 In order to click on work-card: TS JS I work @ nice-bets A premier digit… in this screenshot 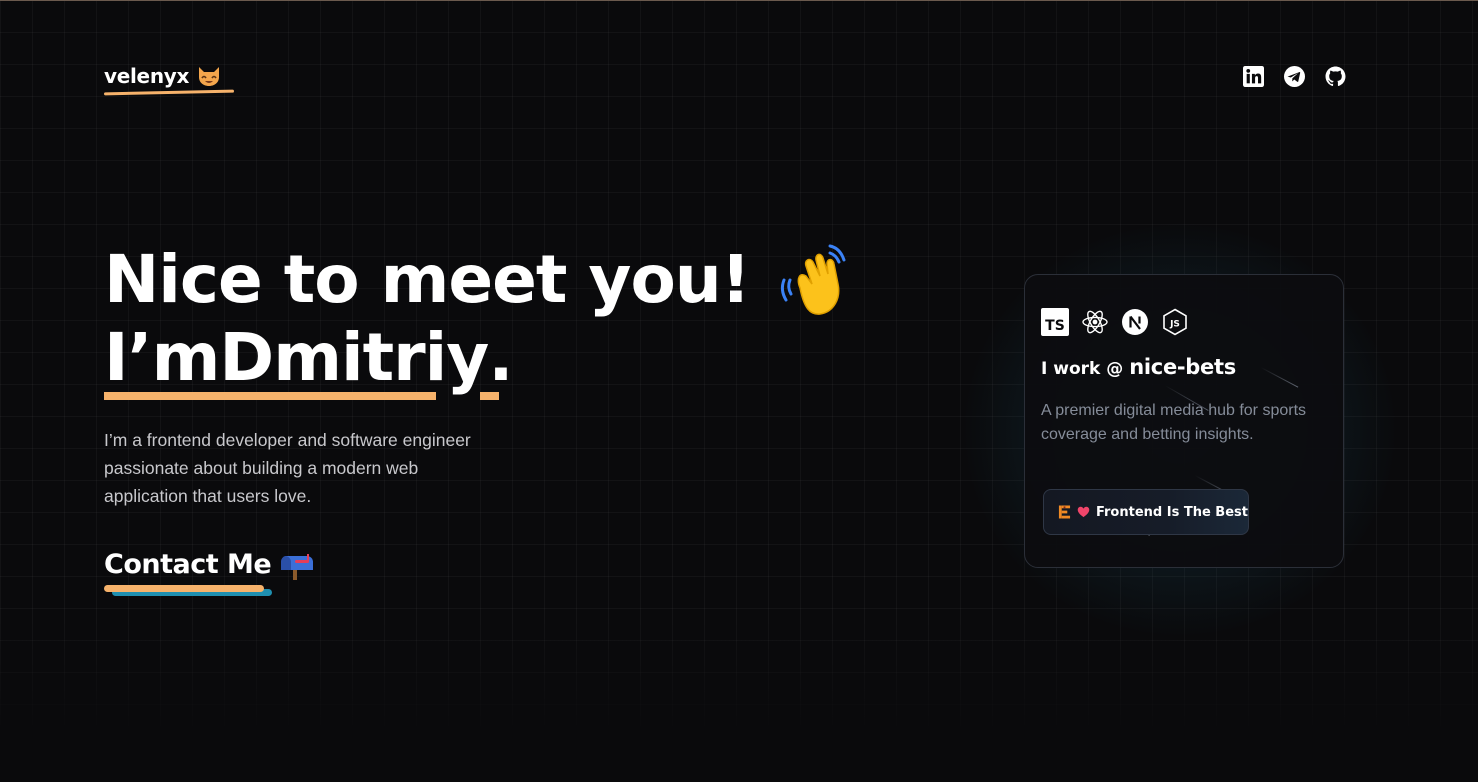, I will do `click(1184, 421)`.